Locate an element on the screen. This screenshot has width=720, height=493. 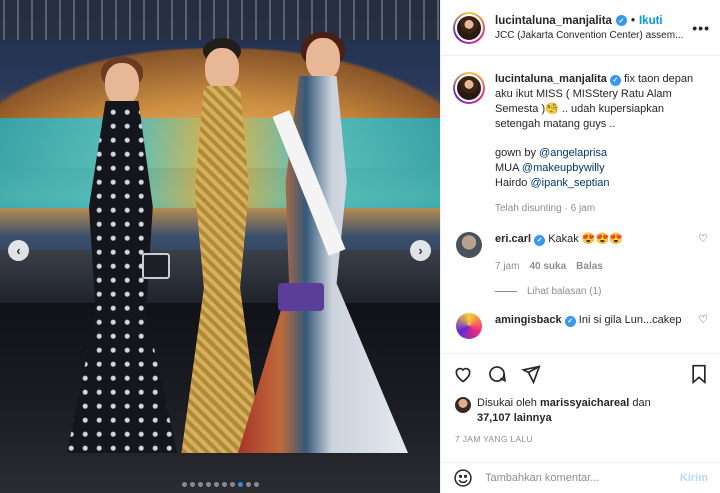
carousel-next-button: › is located at coordinates (420, 250).